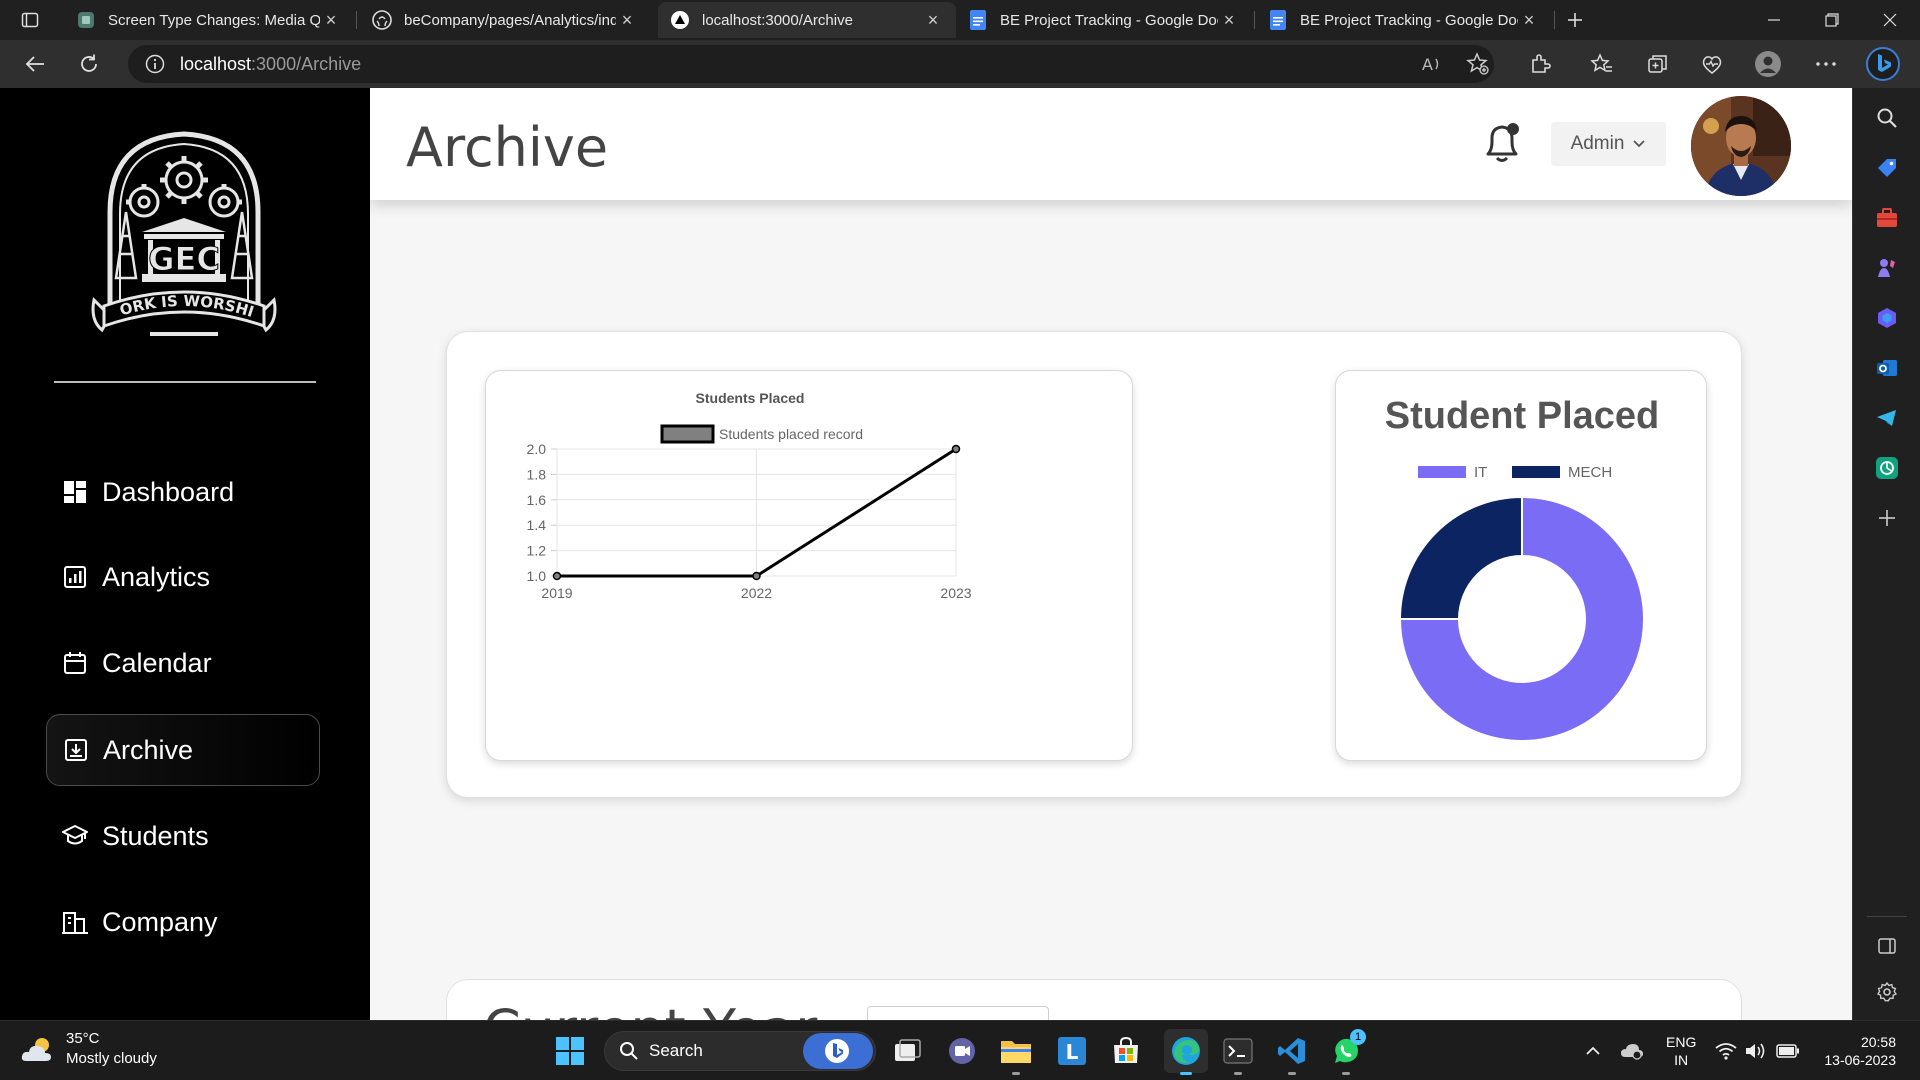 This screenshot has width=1920, height=1080. What do you see at coordinates (676, 1050) in the screenshot?
I see `taskbar-search-label: Search` at bounding box center [676, 1050].